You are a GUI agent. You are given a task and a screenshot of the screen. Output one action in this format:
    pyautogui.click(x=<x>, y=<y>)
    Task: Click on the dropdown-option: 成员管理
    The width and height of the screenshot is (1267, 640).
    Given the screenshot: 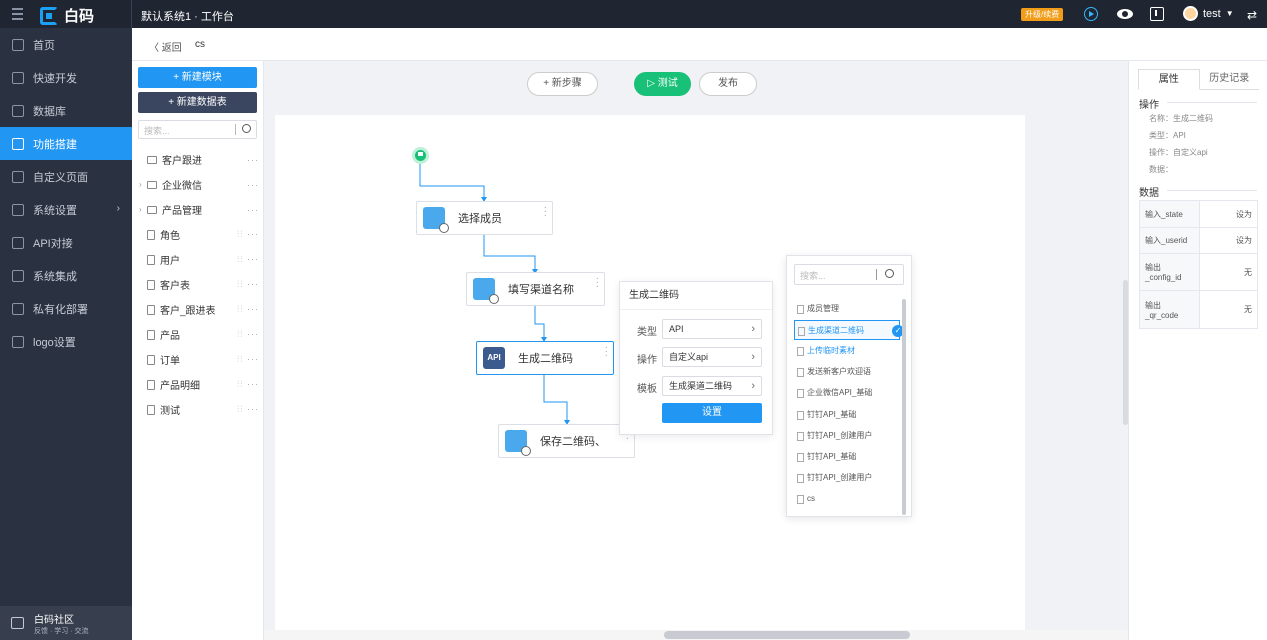 What is the action you would take?
    pyautogui.click(x=847, y=309)
    